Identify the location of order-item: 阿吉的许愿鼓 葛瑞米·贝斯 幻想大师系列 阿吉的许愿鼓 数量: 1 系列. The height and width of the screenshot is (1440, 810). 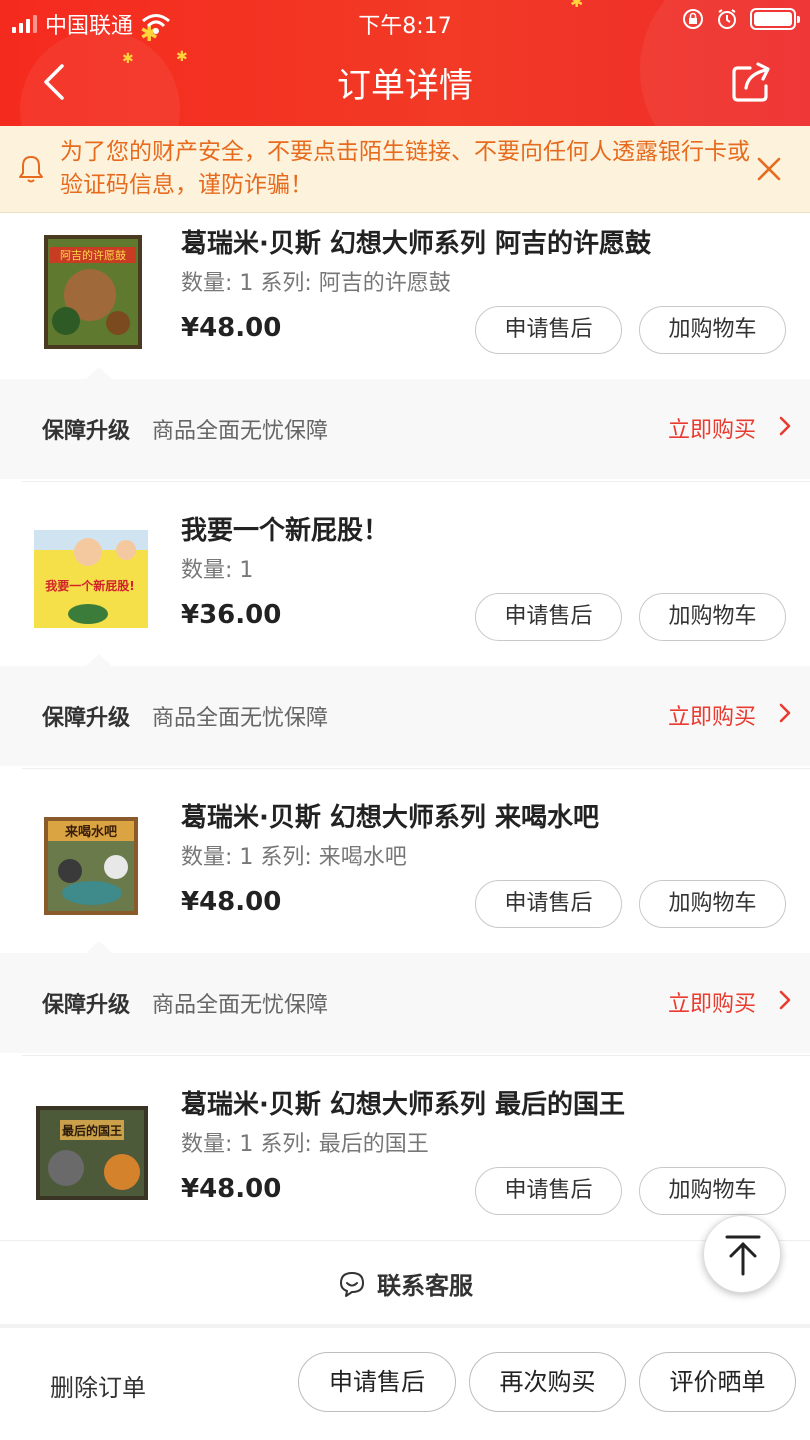
(405, 296).